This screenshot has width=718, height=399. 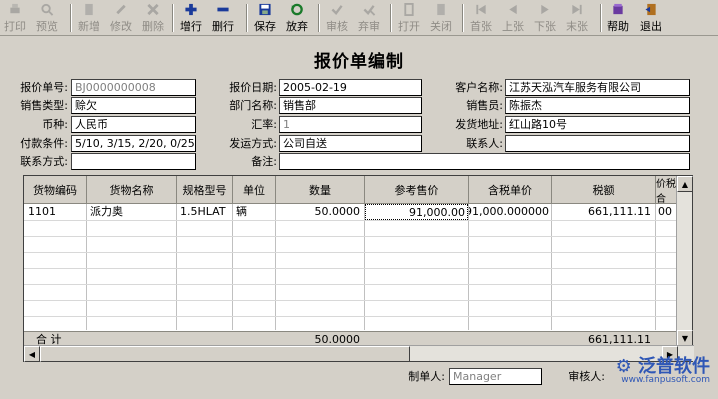 I want to click on next-icon, so click(x=545, y=9).